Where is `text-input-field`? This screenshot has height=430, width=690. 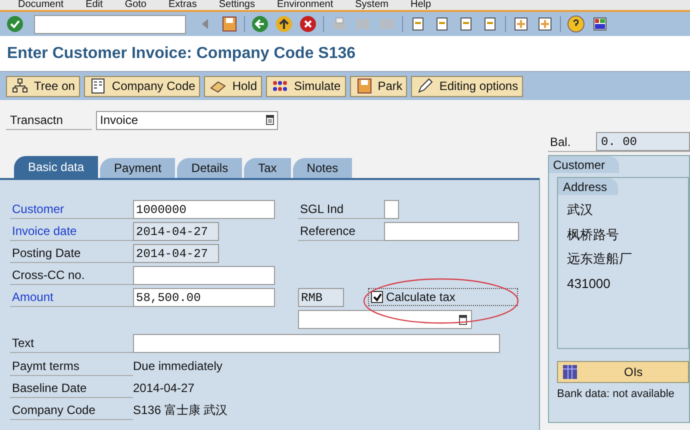
text-input-field is located at coordinates (316, 343).